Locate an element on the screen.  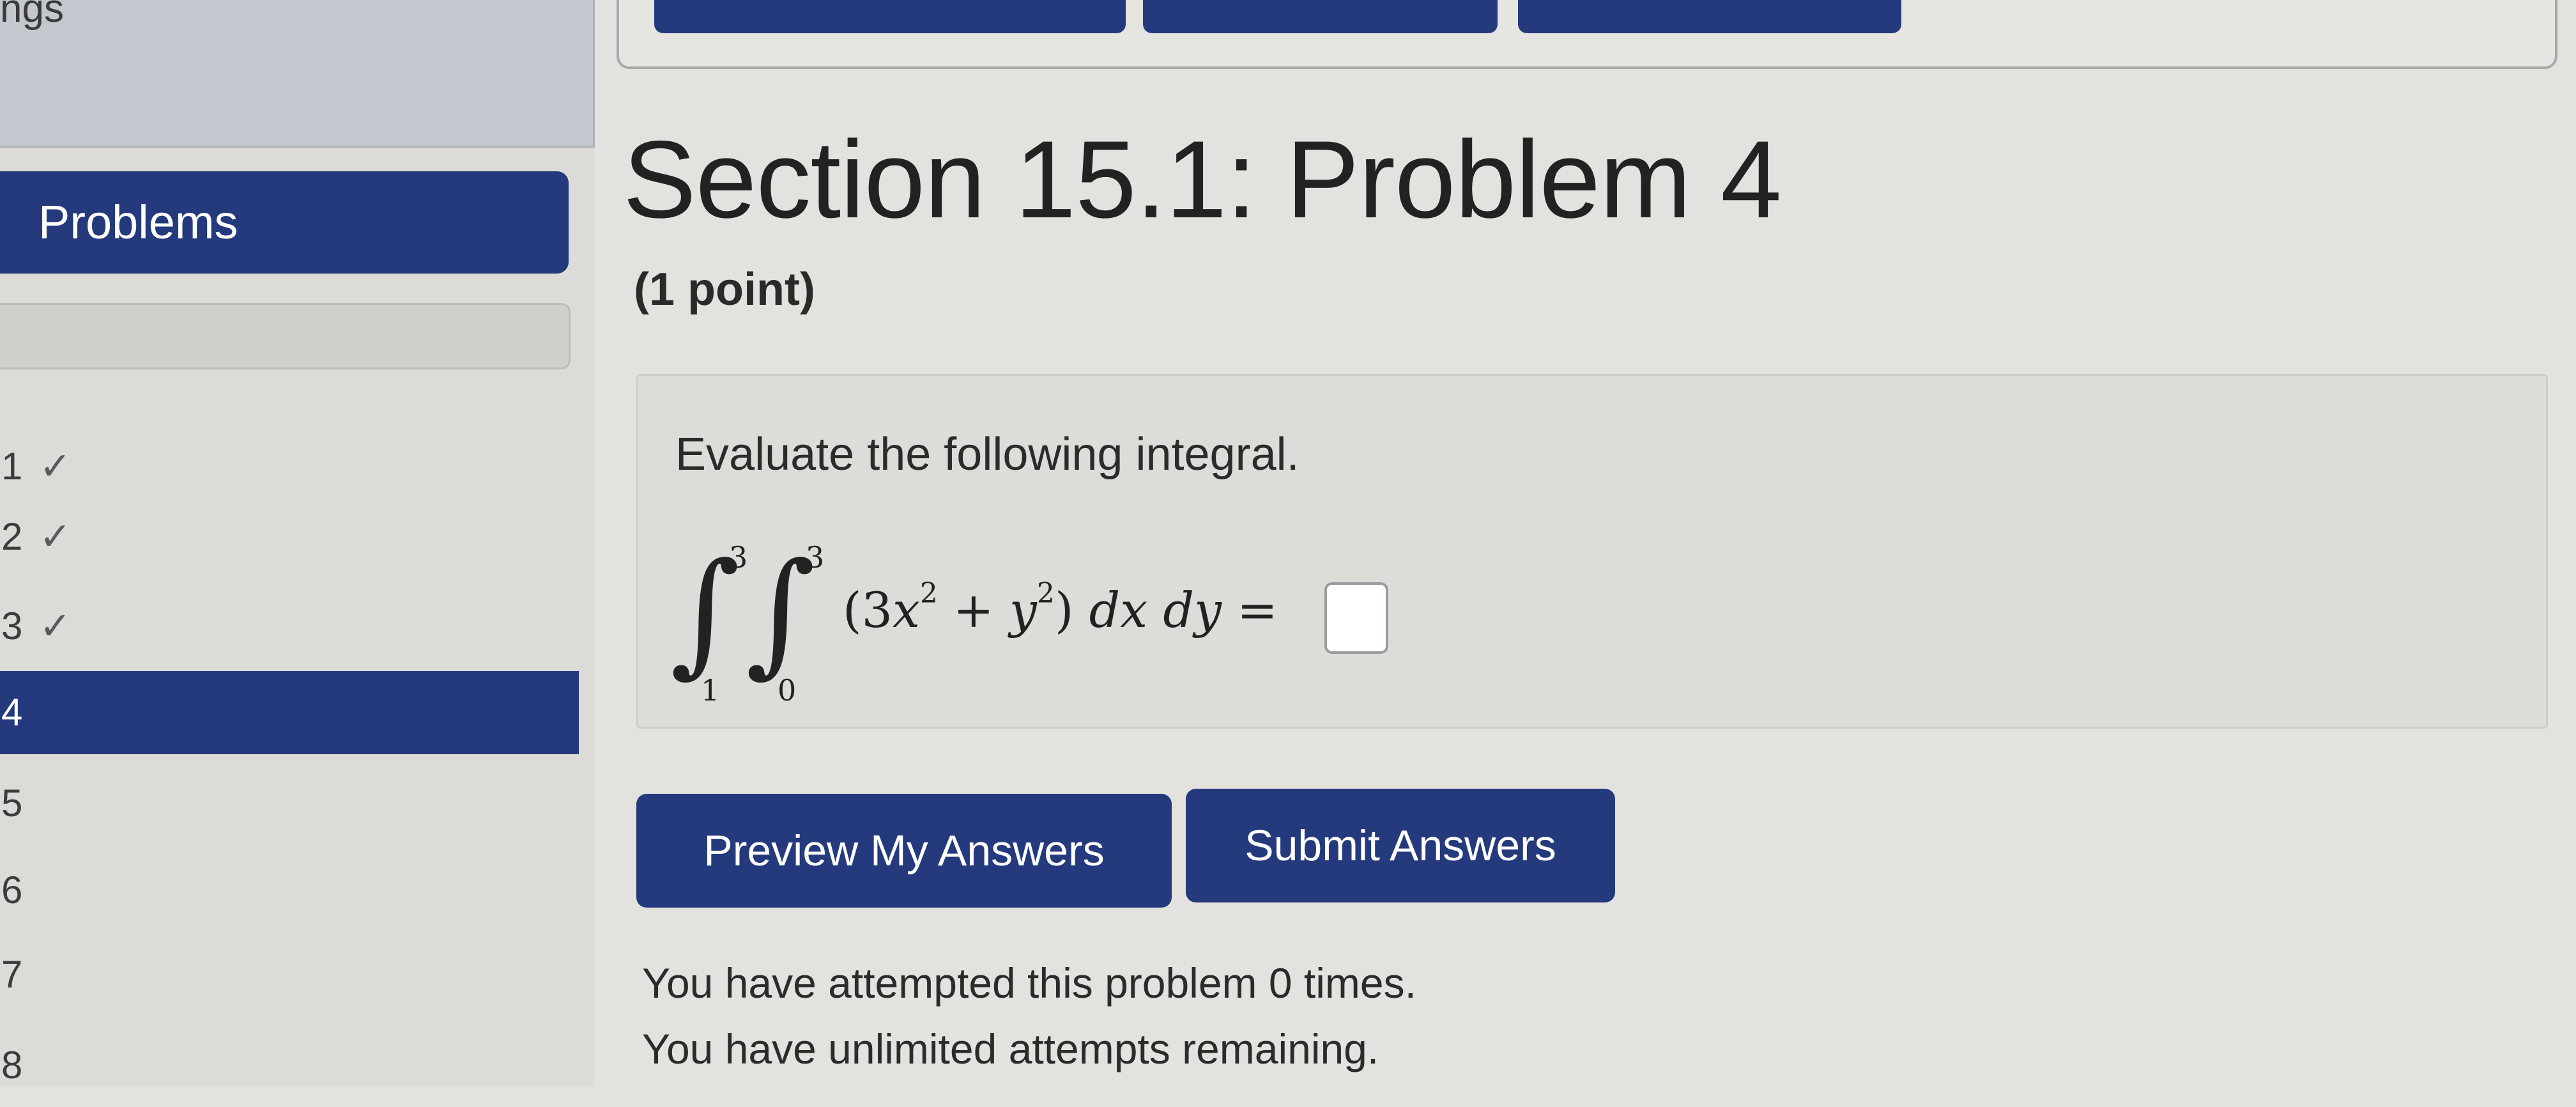
submit-answers-button: Submit Answers is located at coordinates (1400, 846).